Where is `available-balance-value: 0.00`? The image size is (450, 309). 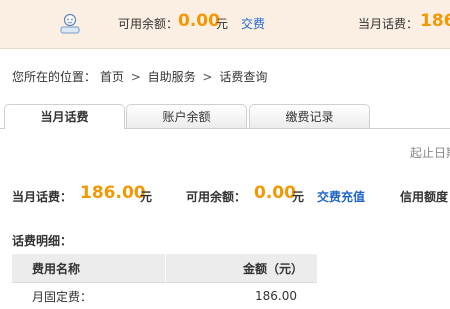
available-balance-value: 0.00 is located at coordinates (199, 21).